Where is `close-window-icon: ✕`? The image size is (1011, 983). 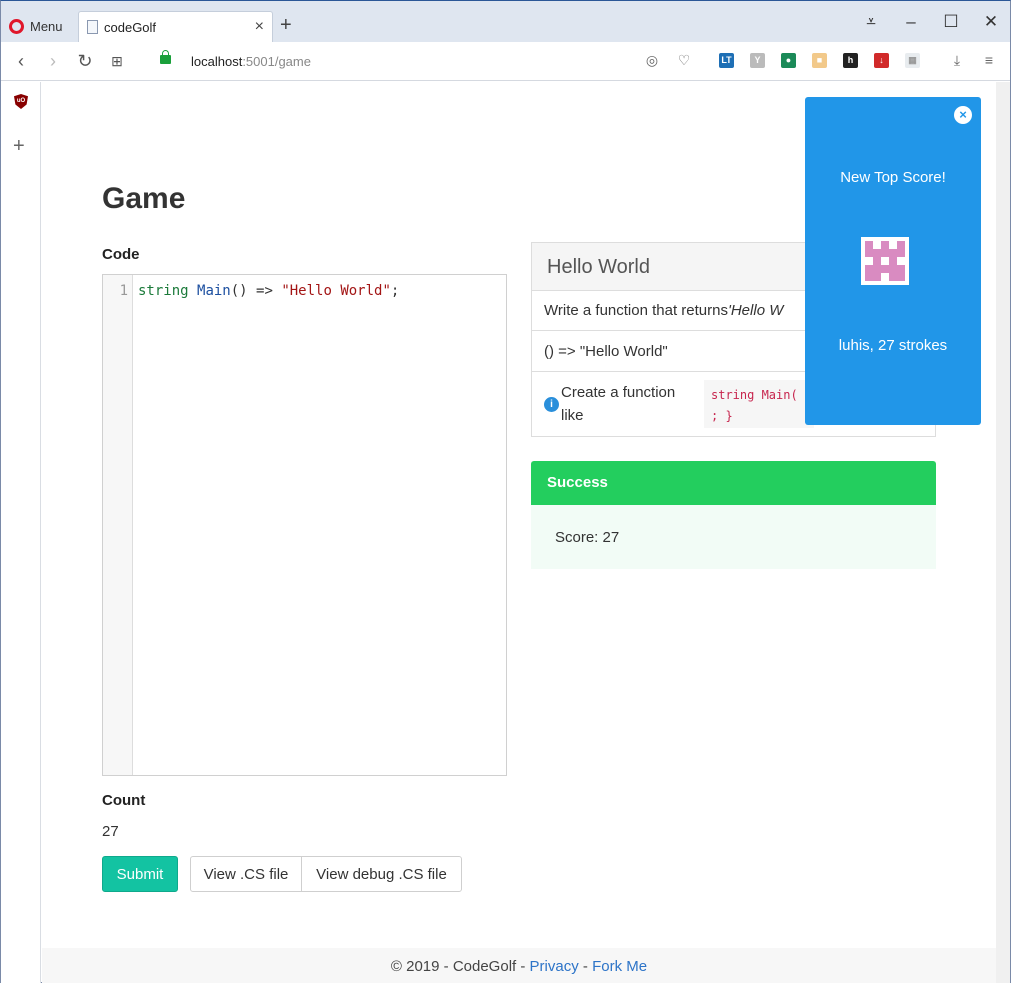
close-window-icon: ✕ is located at coordinates (991, 22).